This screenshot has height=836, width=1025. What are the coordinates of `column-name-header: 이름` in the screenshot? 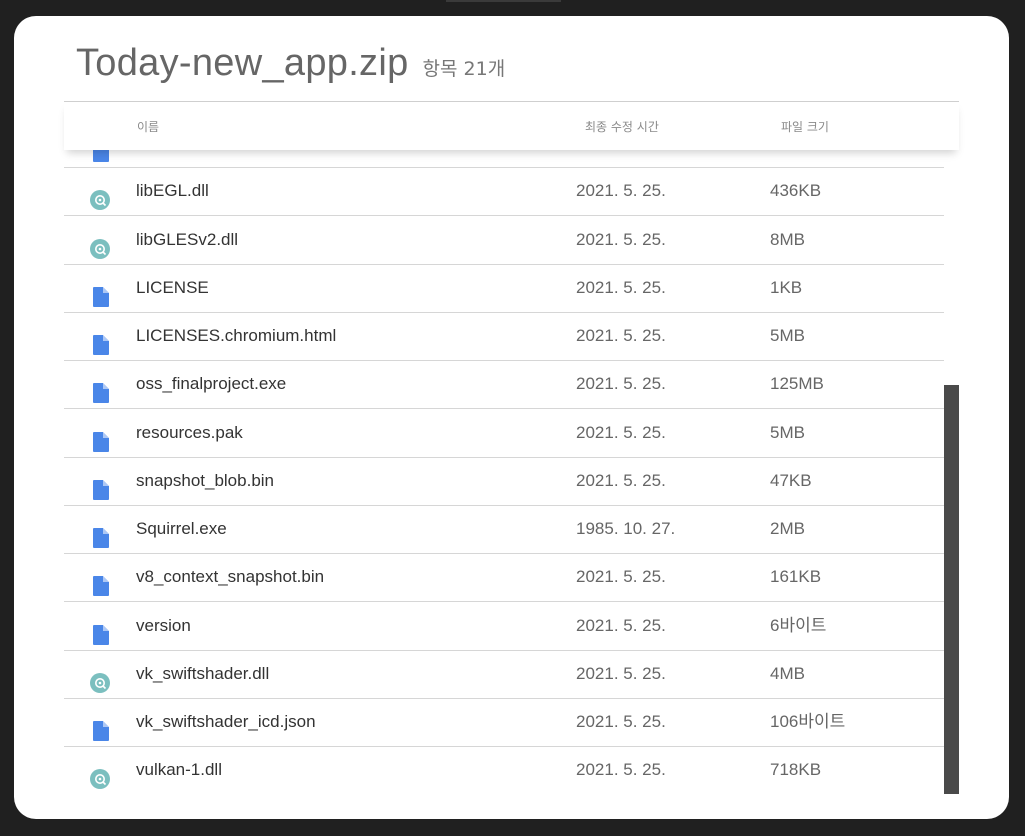 It's located at (148, 126).